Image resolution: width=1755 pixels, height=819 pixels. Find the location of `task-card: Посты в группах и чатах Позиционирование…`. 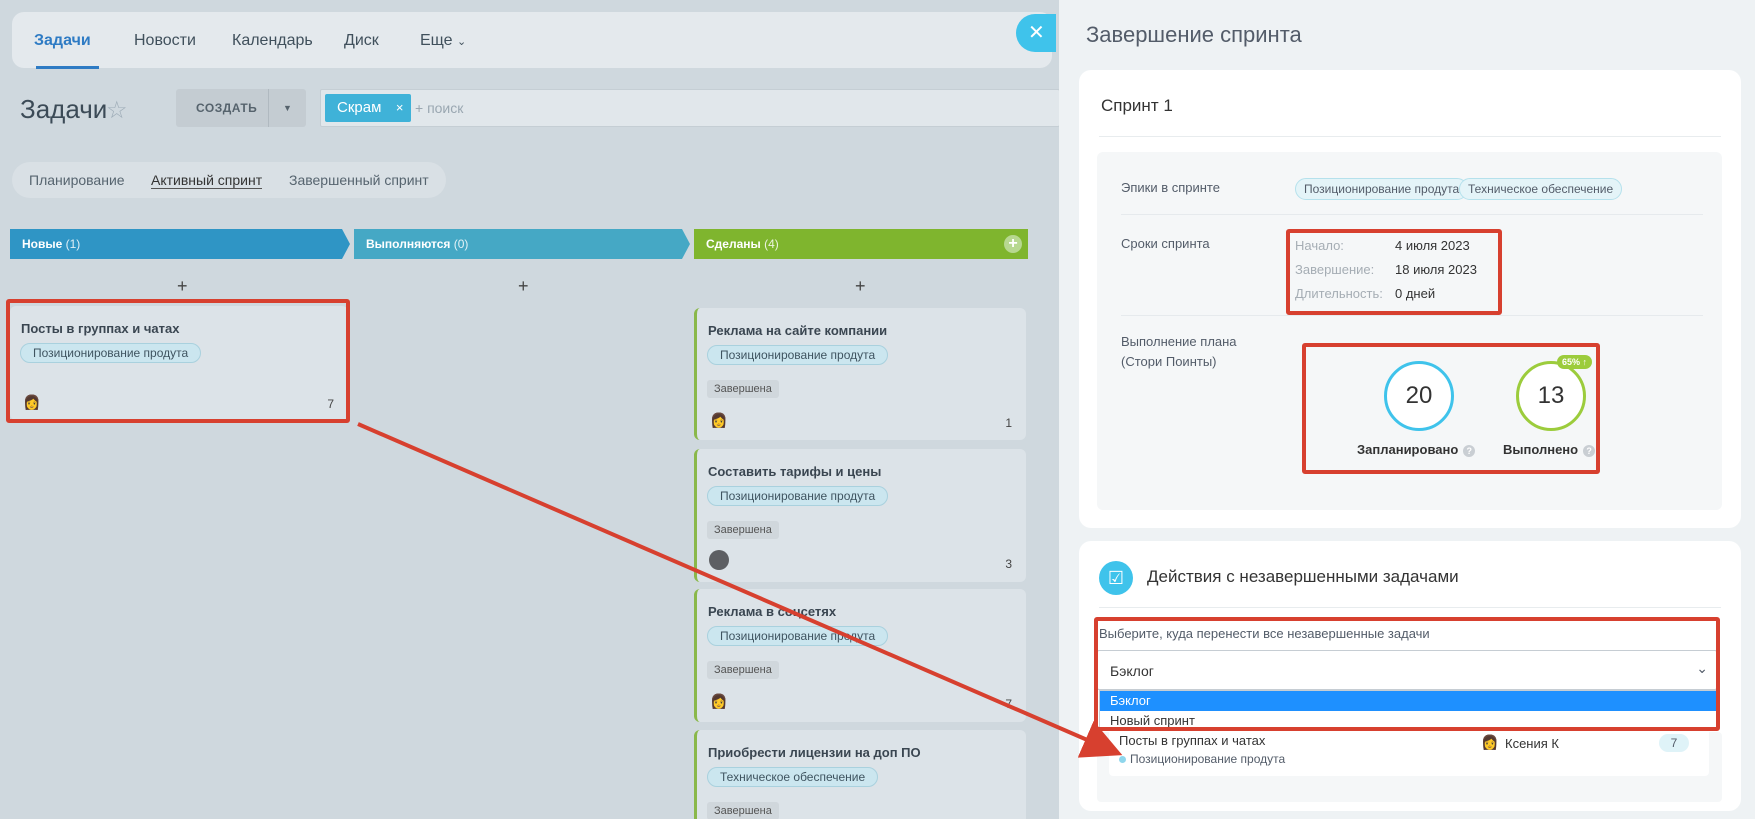

task-card: Посты в группах и чатах Позиционирование… is located at coordinates (179, 363).